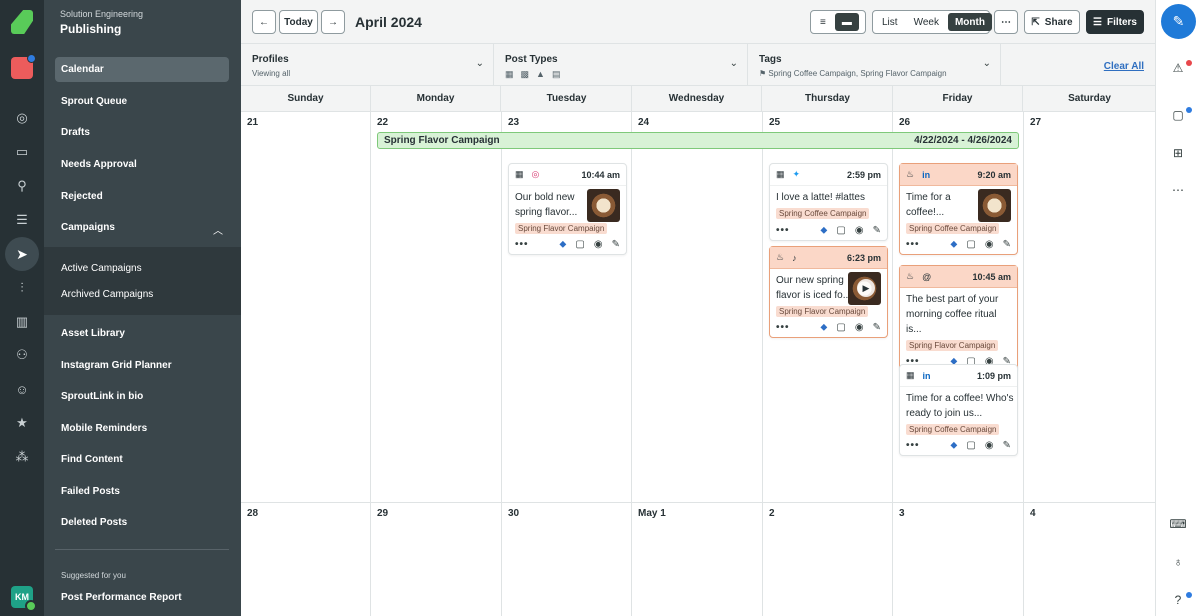 The width and height of the screenshot is (1200, 616). I want to click on day-cell: 29, so click(436, 559).